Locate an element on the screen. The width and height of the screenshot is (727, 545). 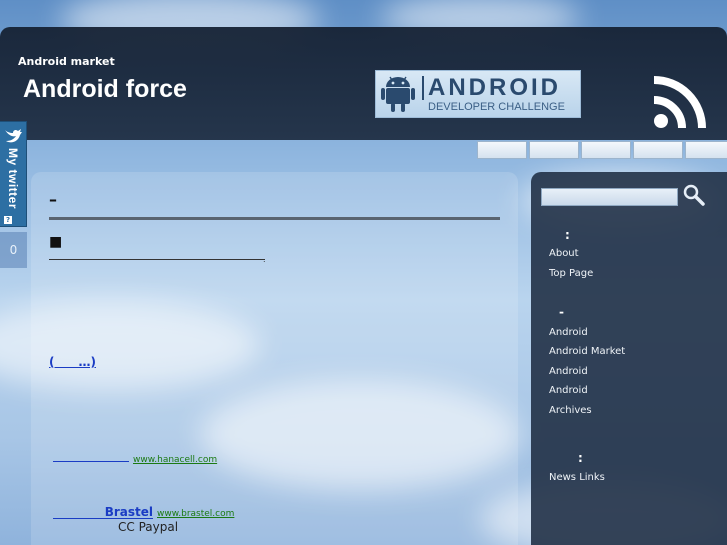
rss-feed-icon is located at coordinates (680, 102).